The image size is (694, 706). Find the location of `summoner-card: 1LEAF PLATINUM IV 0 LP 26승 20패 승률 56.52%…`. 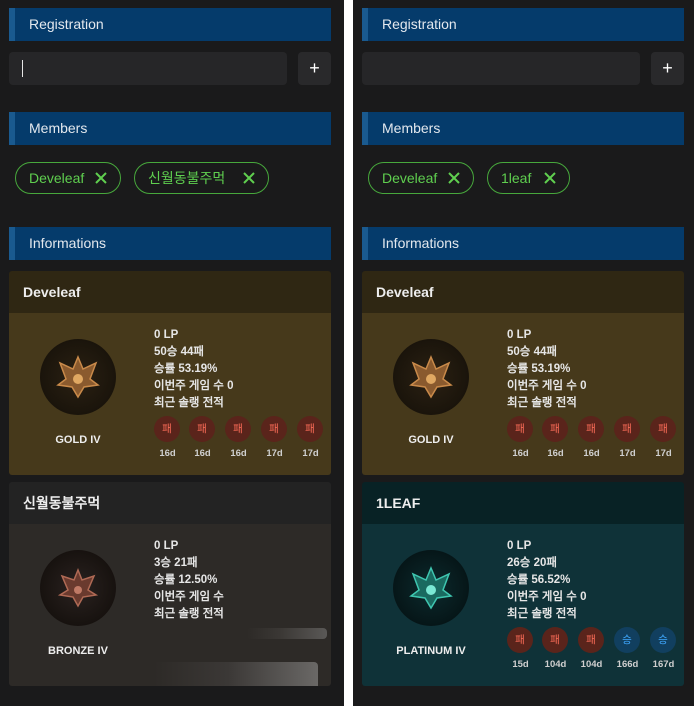

summoner-card: 1LEAF PLATINUM IV 0 LP 26승 20패 승률 56.52%… is located at coordinates (523, 584).